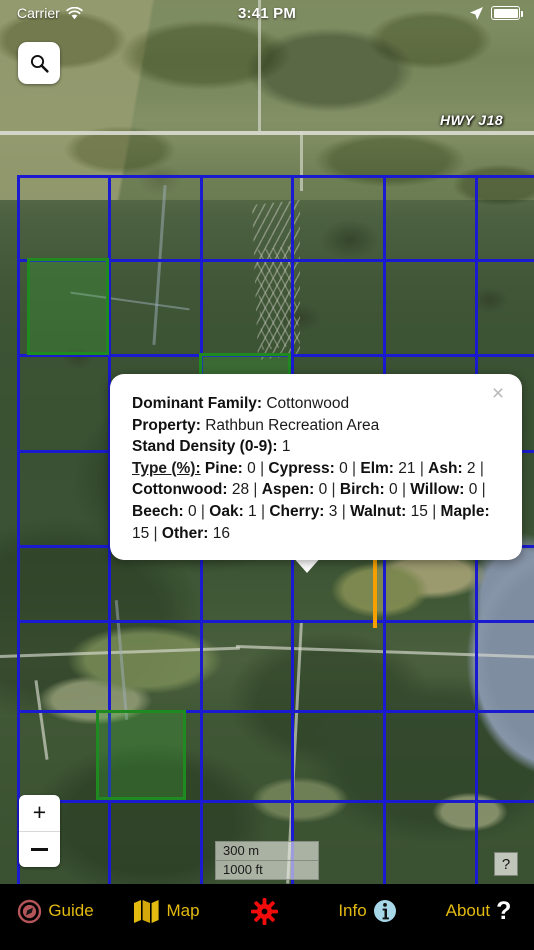  I want to click on bottom-tab-bar: Guide Map Info About ?, so click(267, 917).